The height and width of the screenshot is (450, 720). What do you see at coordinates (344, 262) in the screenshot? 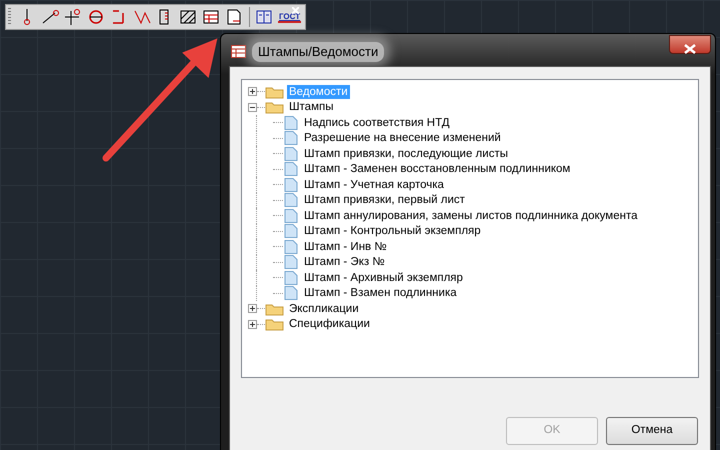
I see `tree-item: Штамп - Экз №` at bounding box center [344, 262].